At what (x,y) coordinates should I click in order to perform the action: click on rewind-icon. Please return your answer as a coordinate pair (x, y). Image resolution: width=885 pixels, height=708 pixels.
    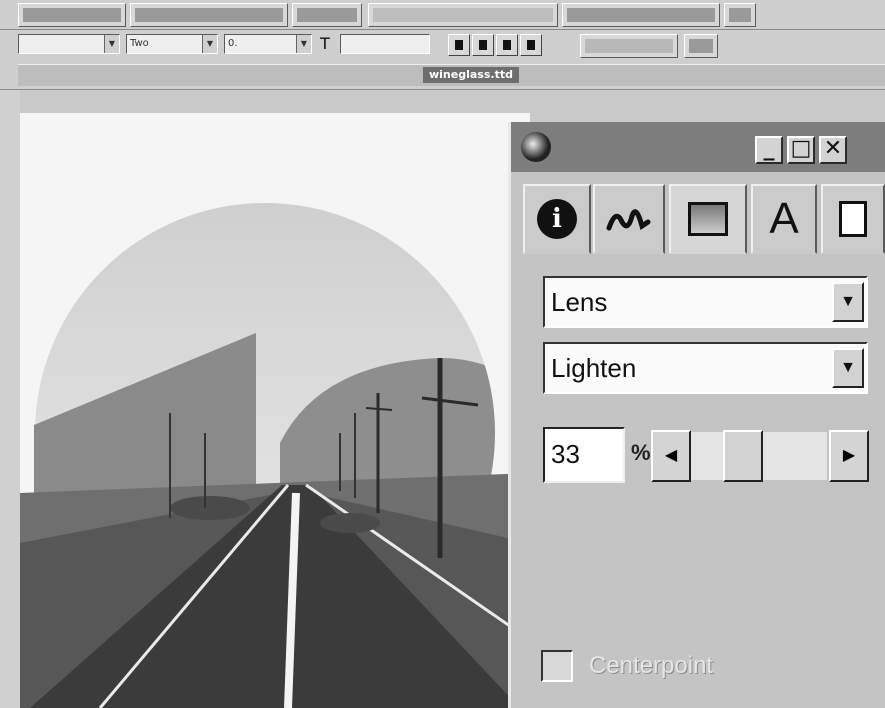
    Looking at the image, I should click on (507, 45).